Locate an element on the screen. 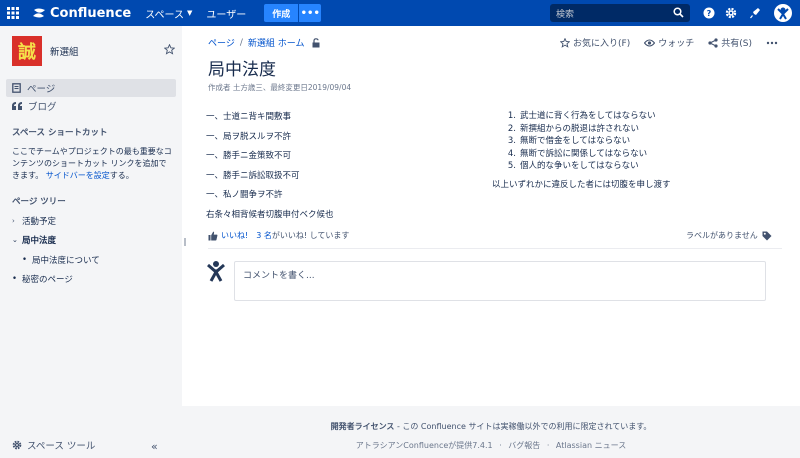 The image size is (800, 458). search-icon is located at coordinates (678, 12).